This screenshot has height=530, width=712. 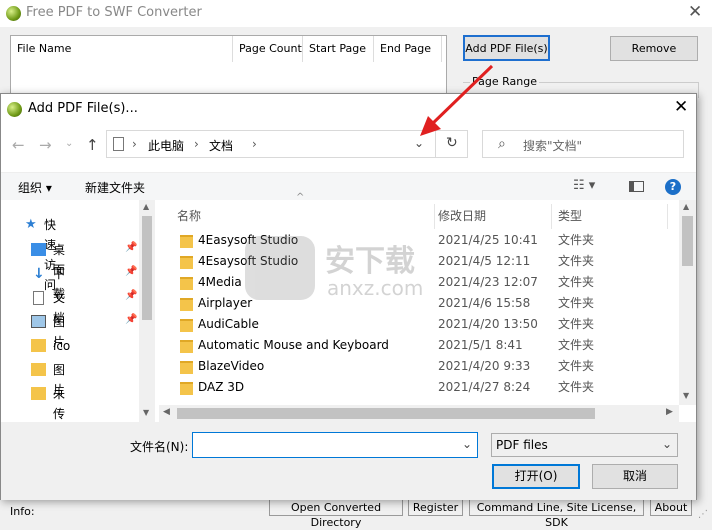 What do you see at coordinates (338, 49) in the screenshot?
I see `col-start-page: Start Page` at bounding box center [338, 49].